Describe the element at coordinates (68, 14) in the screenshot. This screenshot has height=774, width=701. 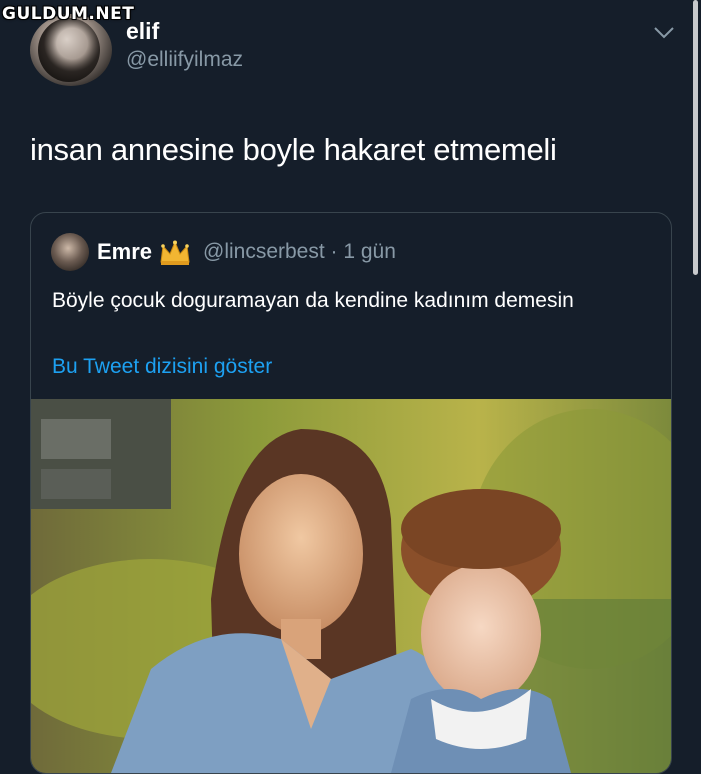
I see `watermark: GULDUM.NET` at that location.